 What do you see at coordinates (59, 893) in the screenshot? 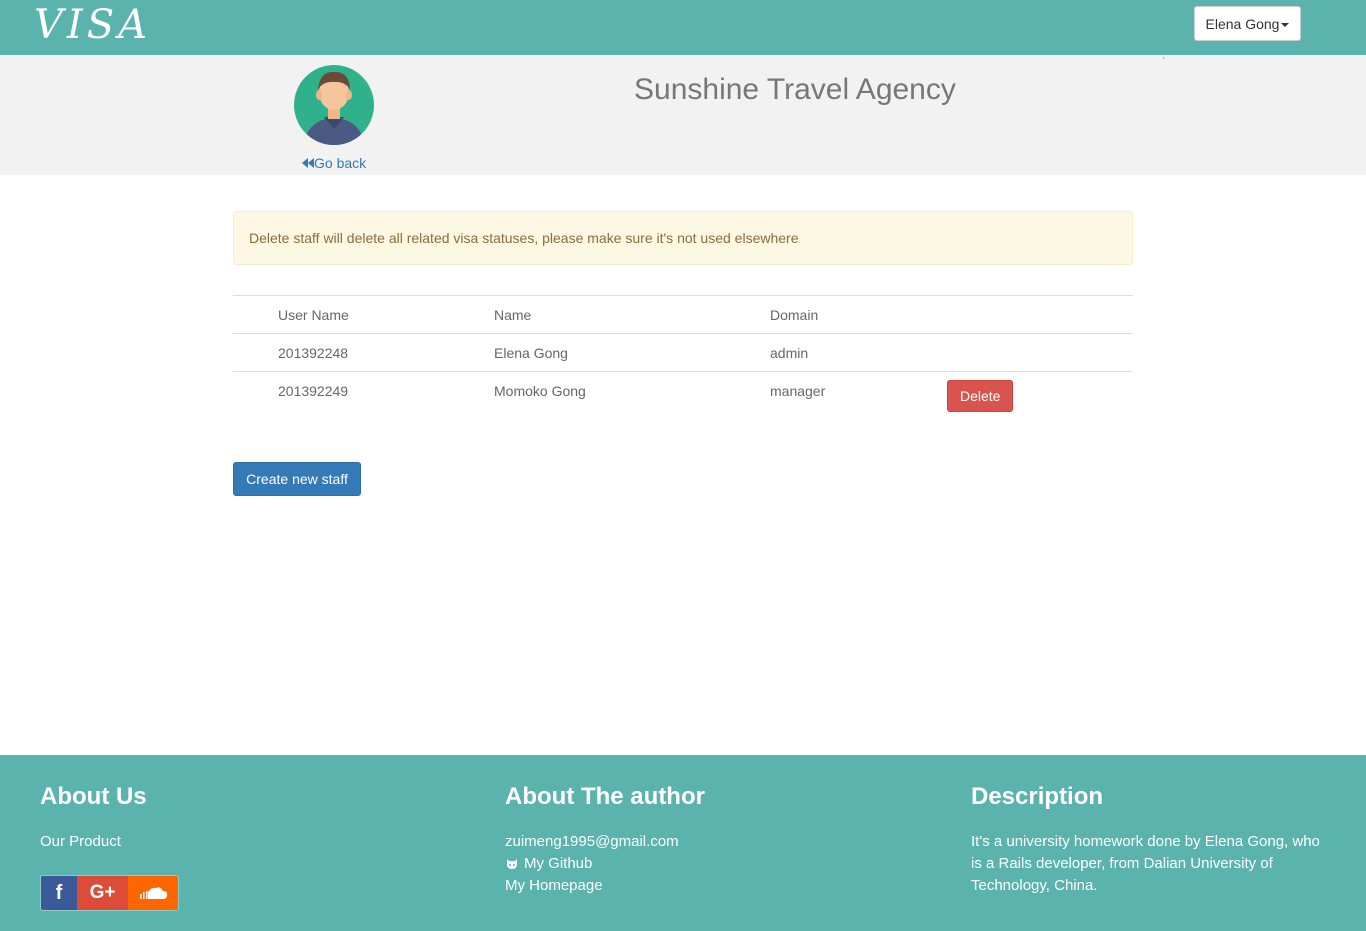
I see `facebook-icon: f` at bounding box center [59, 893].